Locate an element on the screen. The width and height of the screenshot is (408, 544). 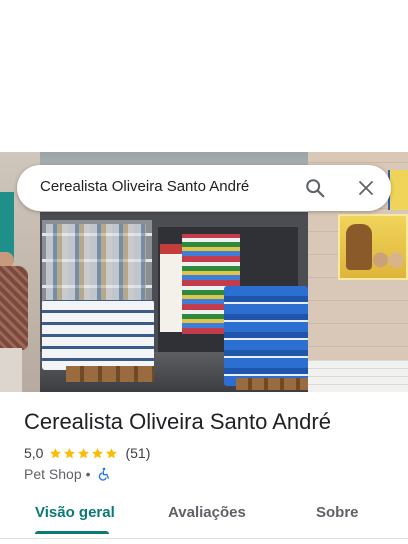
photo-banner is located at coordinates (171, 288).